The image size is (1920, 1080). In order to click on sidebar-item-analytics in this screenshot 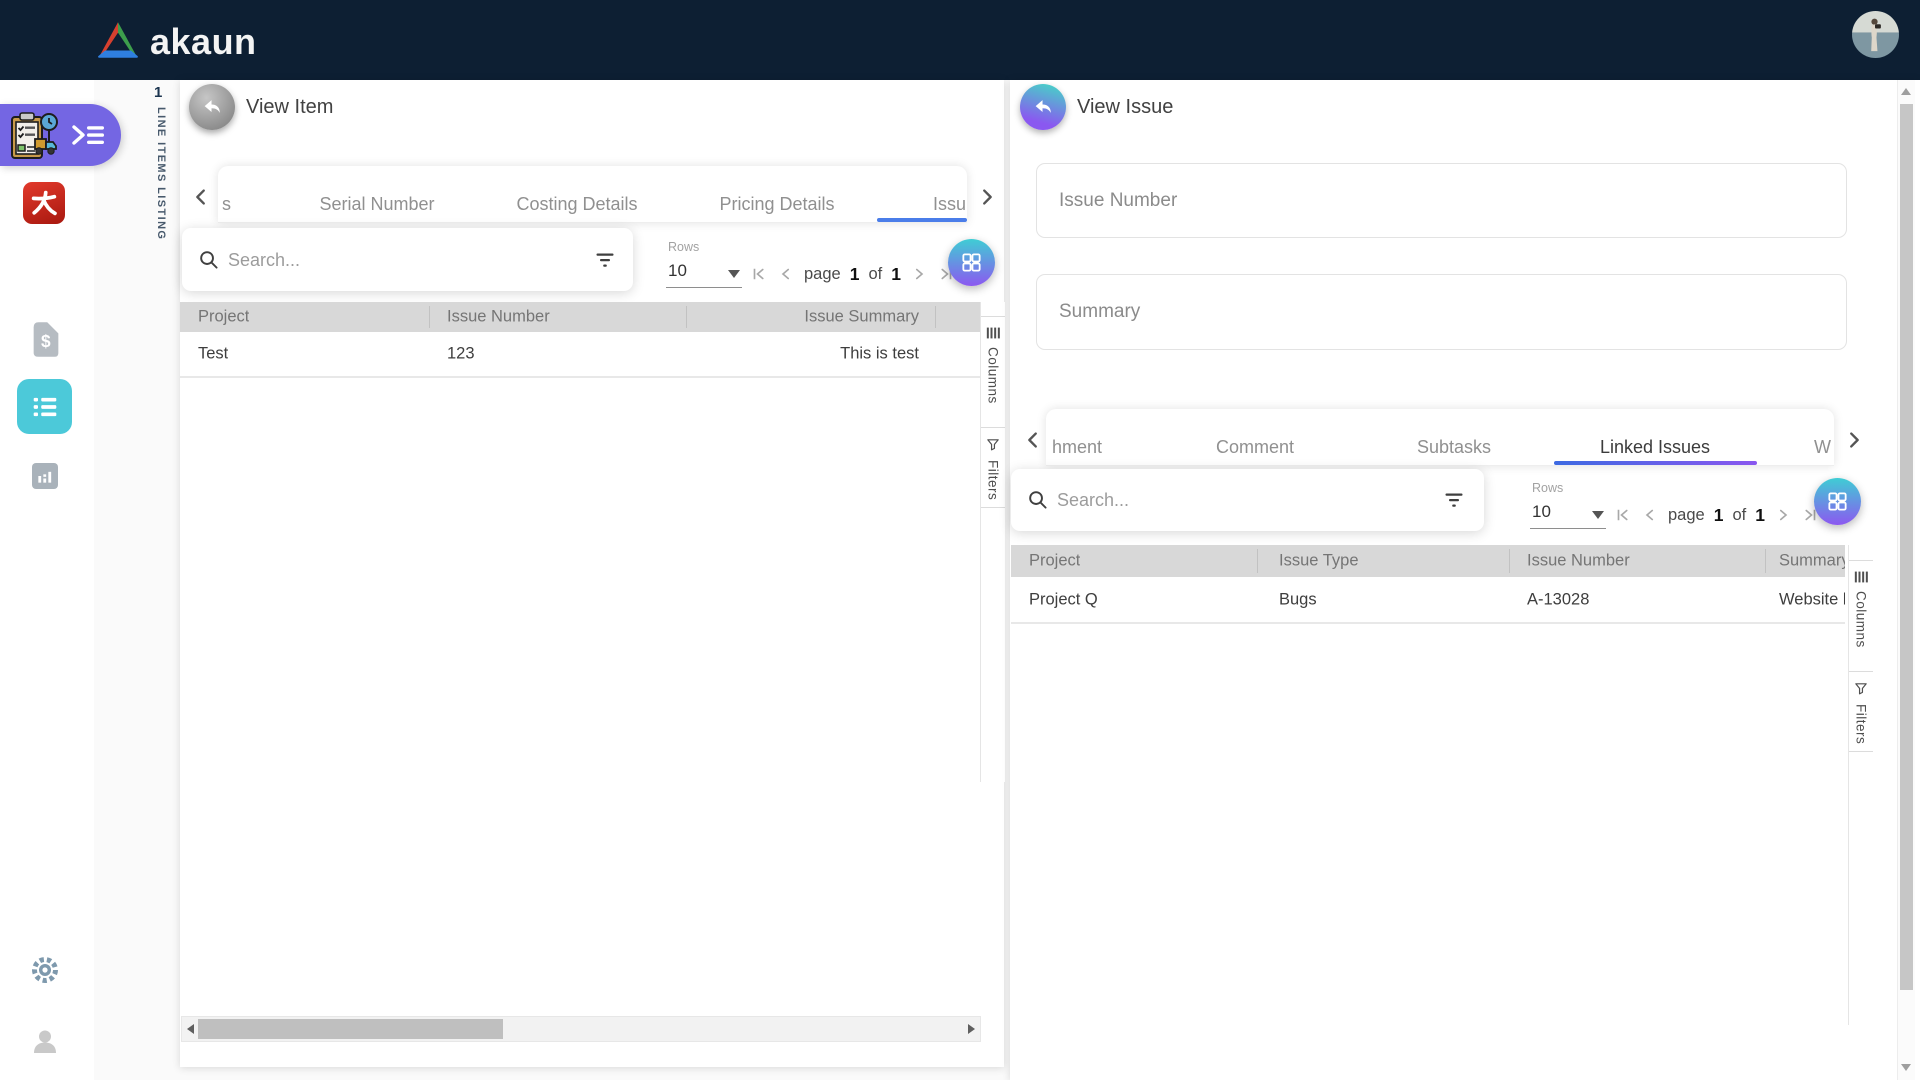, I will do `click(45, 476)`.